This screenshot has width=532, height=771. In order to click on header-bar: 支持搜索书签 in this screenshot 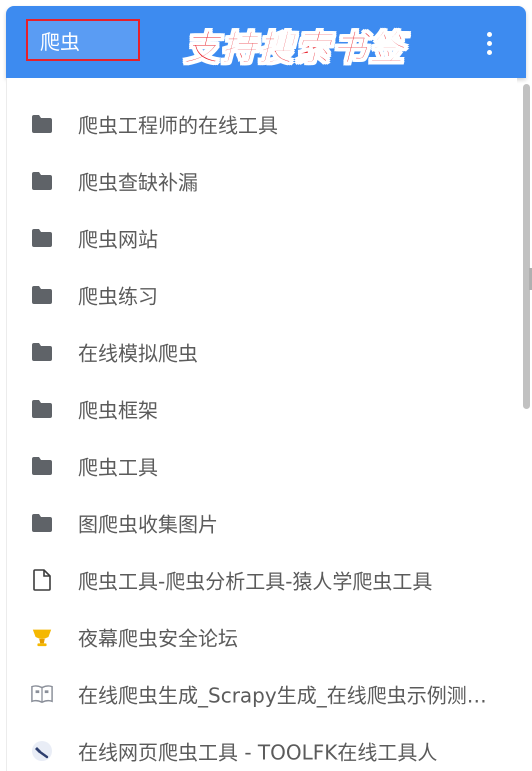, I will do `click(266, 42)`.